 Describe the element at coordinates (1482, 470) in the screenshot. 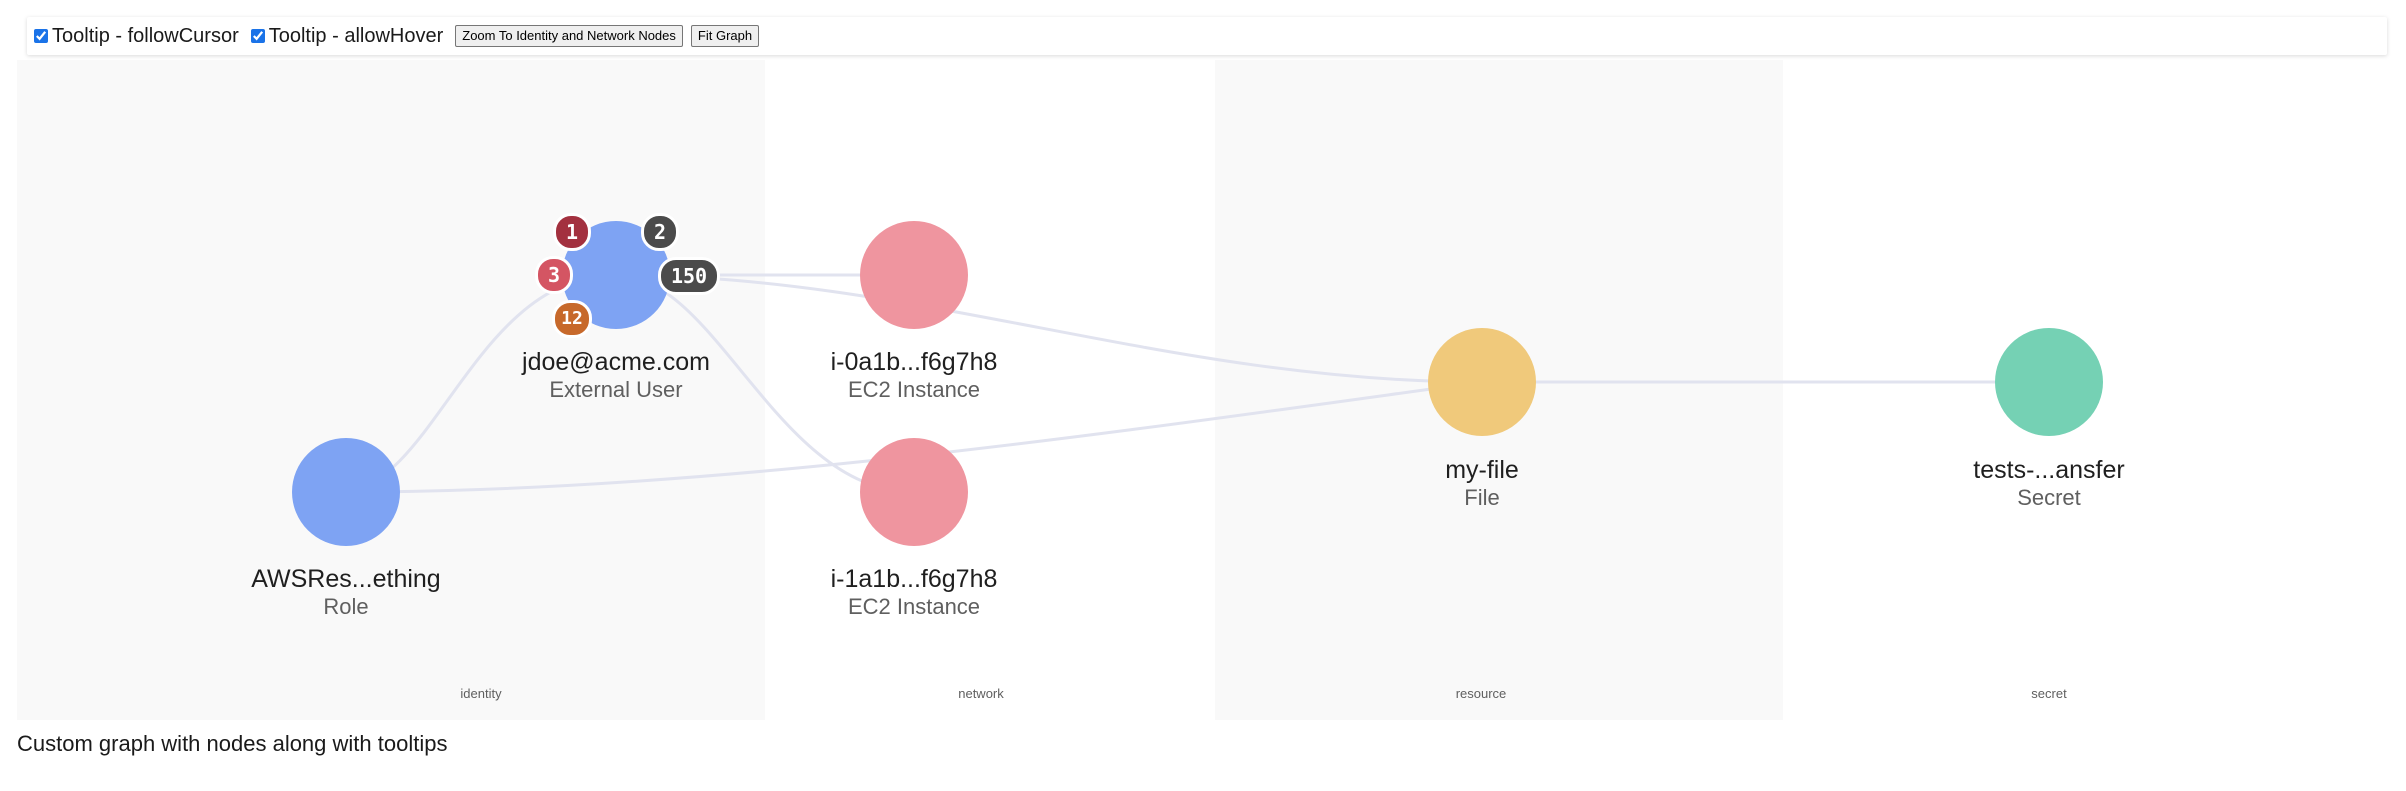

I see `node-name: my-file` at that location.